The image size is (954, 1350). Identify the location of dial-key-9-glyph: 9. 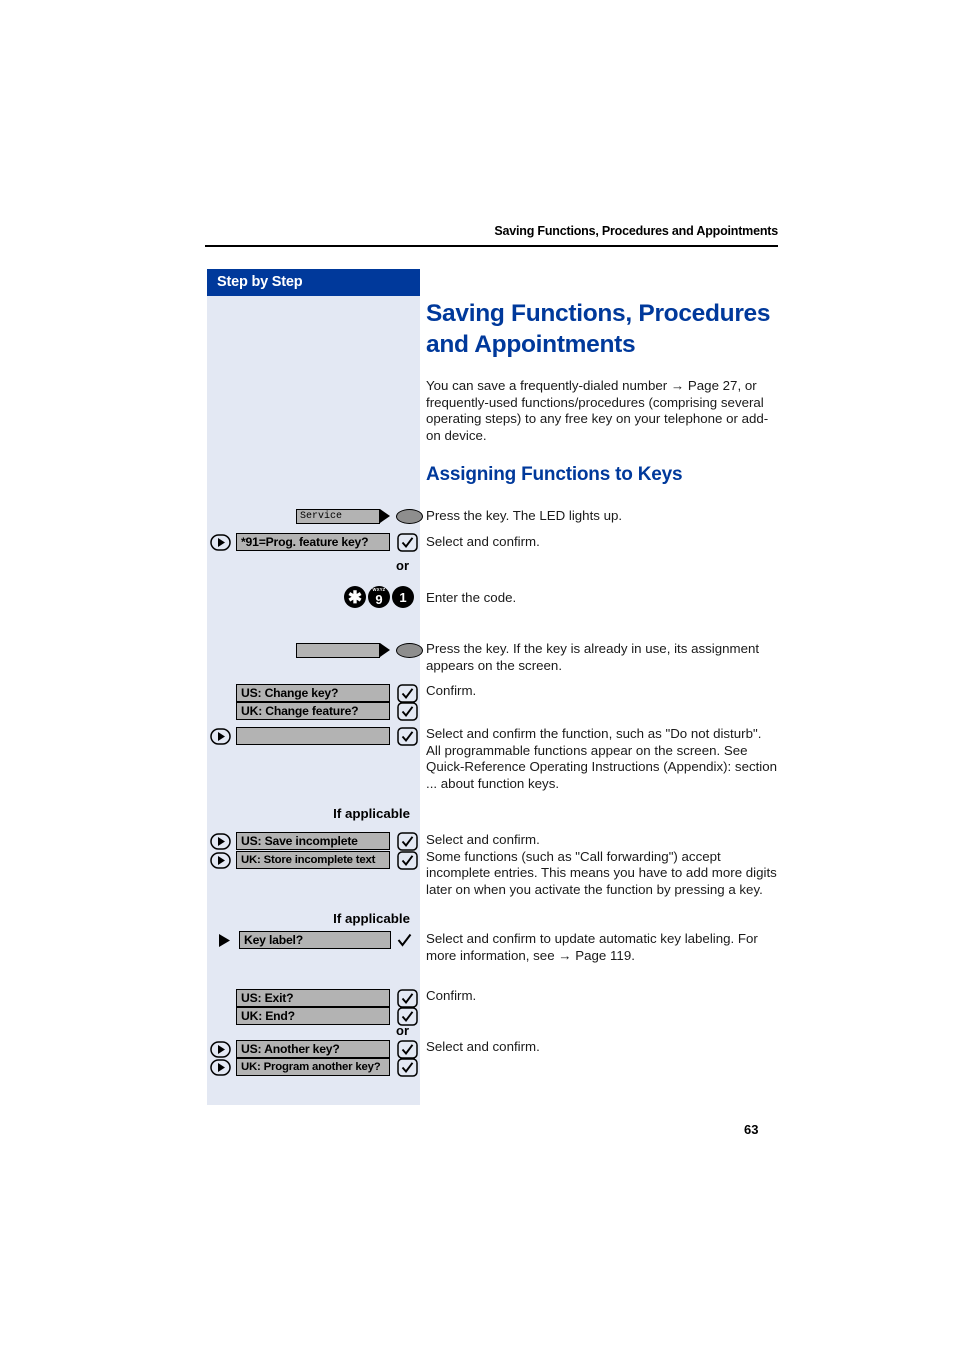
(379, 599).